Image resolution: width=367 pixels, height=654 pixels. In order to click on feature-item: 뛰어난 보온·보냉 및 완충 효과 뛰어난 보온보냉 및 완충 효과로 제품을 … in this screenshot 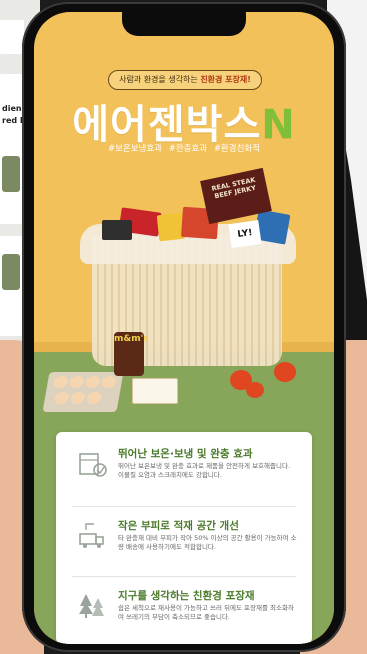, I will do `click(184, 472)`.